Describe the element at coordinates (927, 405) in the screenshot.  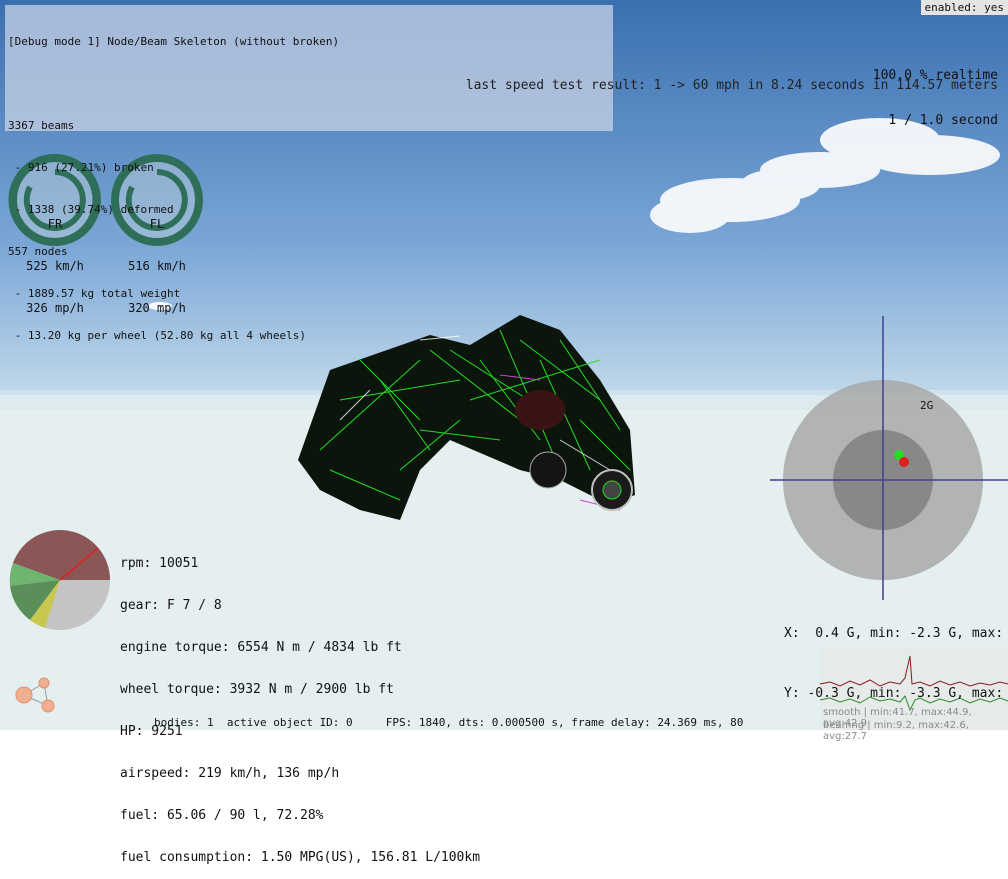
I see `gforce-2g-label: 2G` at that location.